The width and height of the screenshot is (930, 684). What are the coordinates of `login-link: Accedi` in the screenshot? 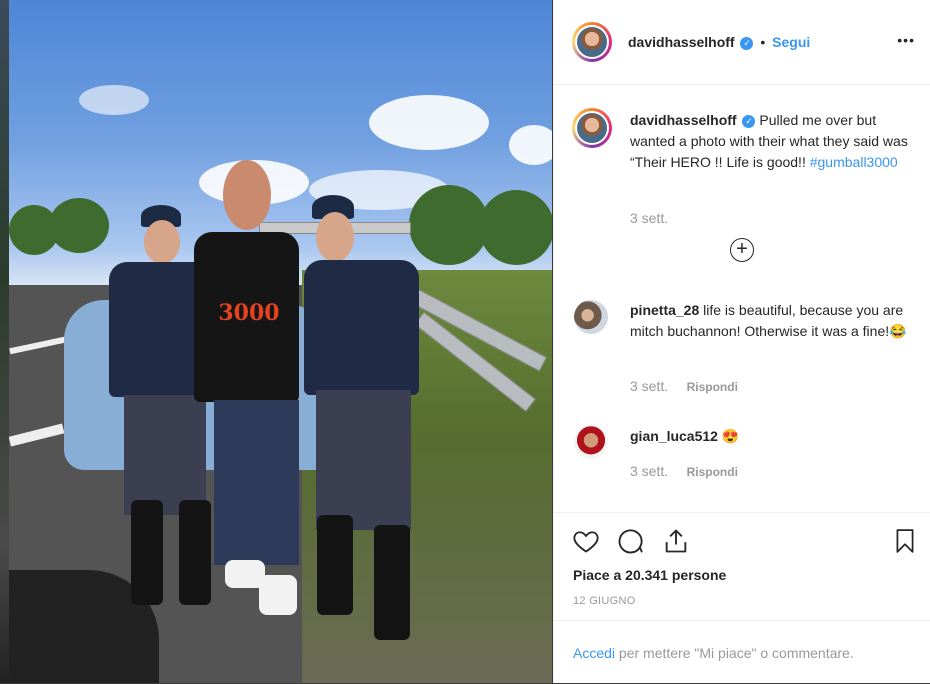 It's located at (594, 653).